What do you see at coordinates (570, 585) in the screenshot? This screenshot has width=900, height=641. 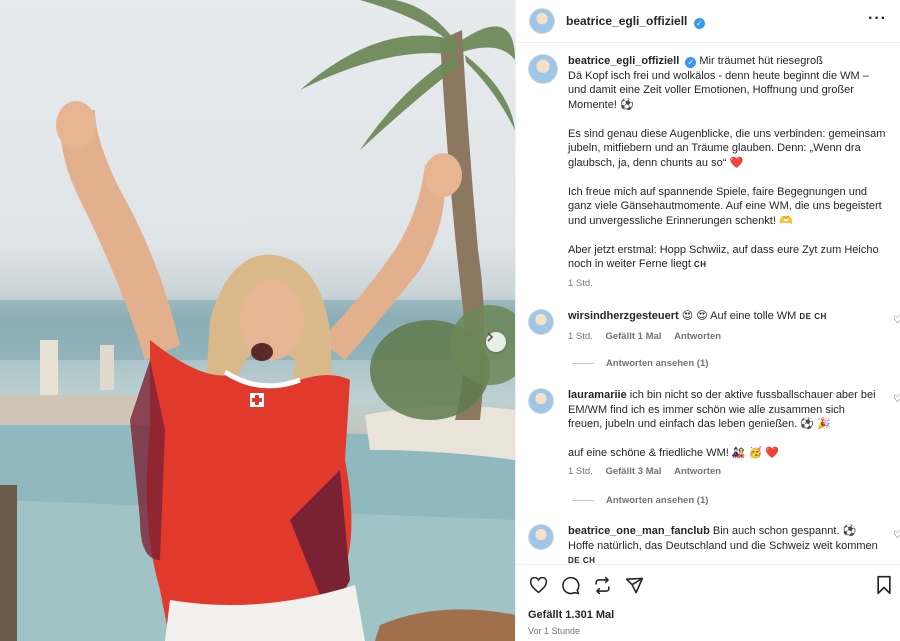 I see `comment-icon` at bounding box center [570, 585].